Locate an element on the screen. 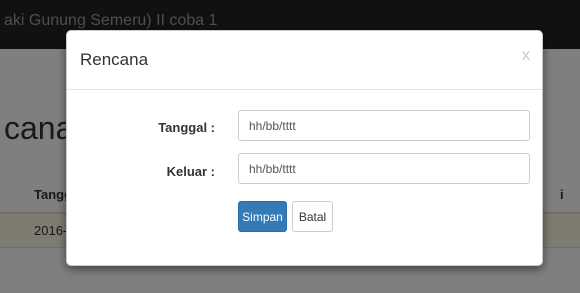  batal-button: Batal is located at coordinates (312, 216).